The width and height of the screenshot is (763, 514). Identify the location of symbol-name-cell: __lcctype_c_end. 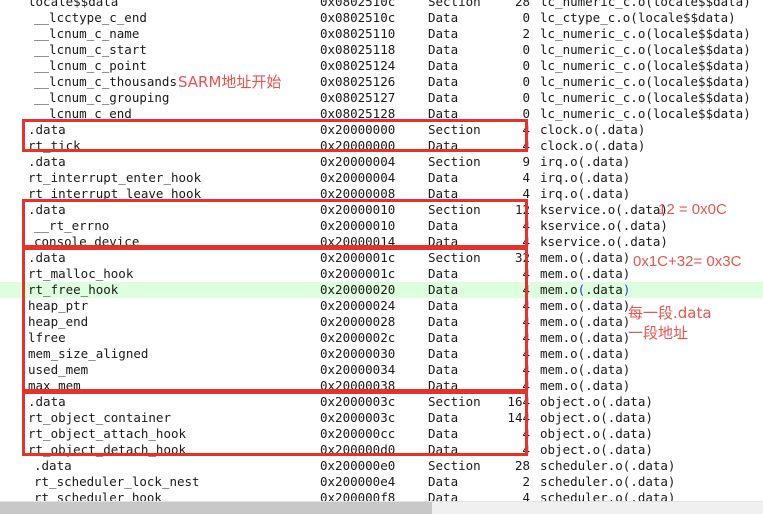
(90, 17).